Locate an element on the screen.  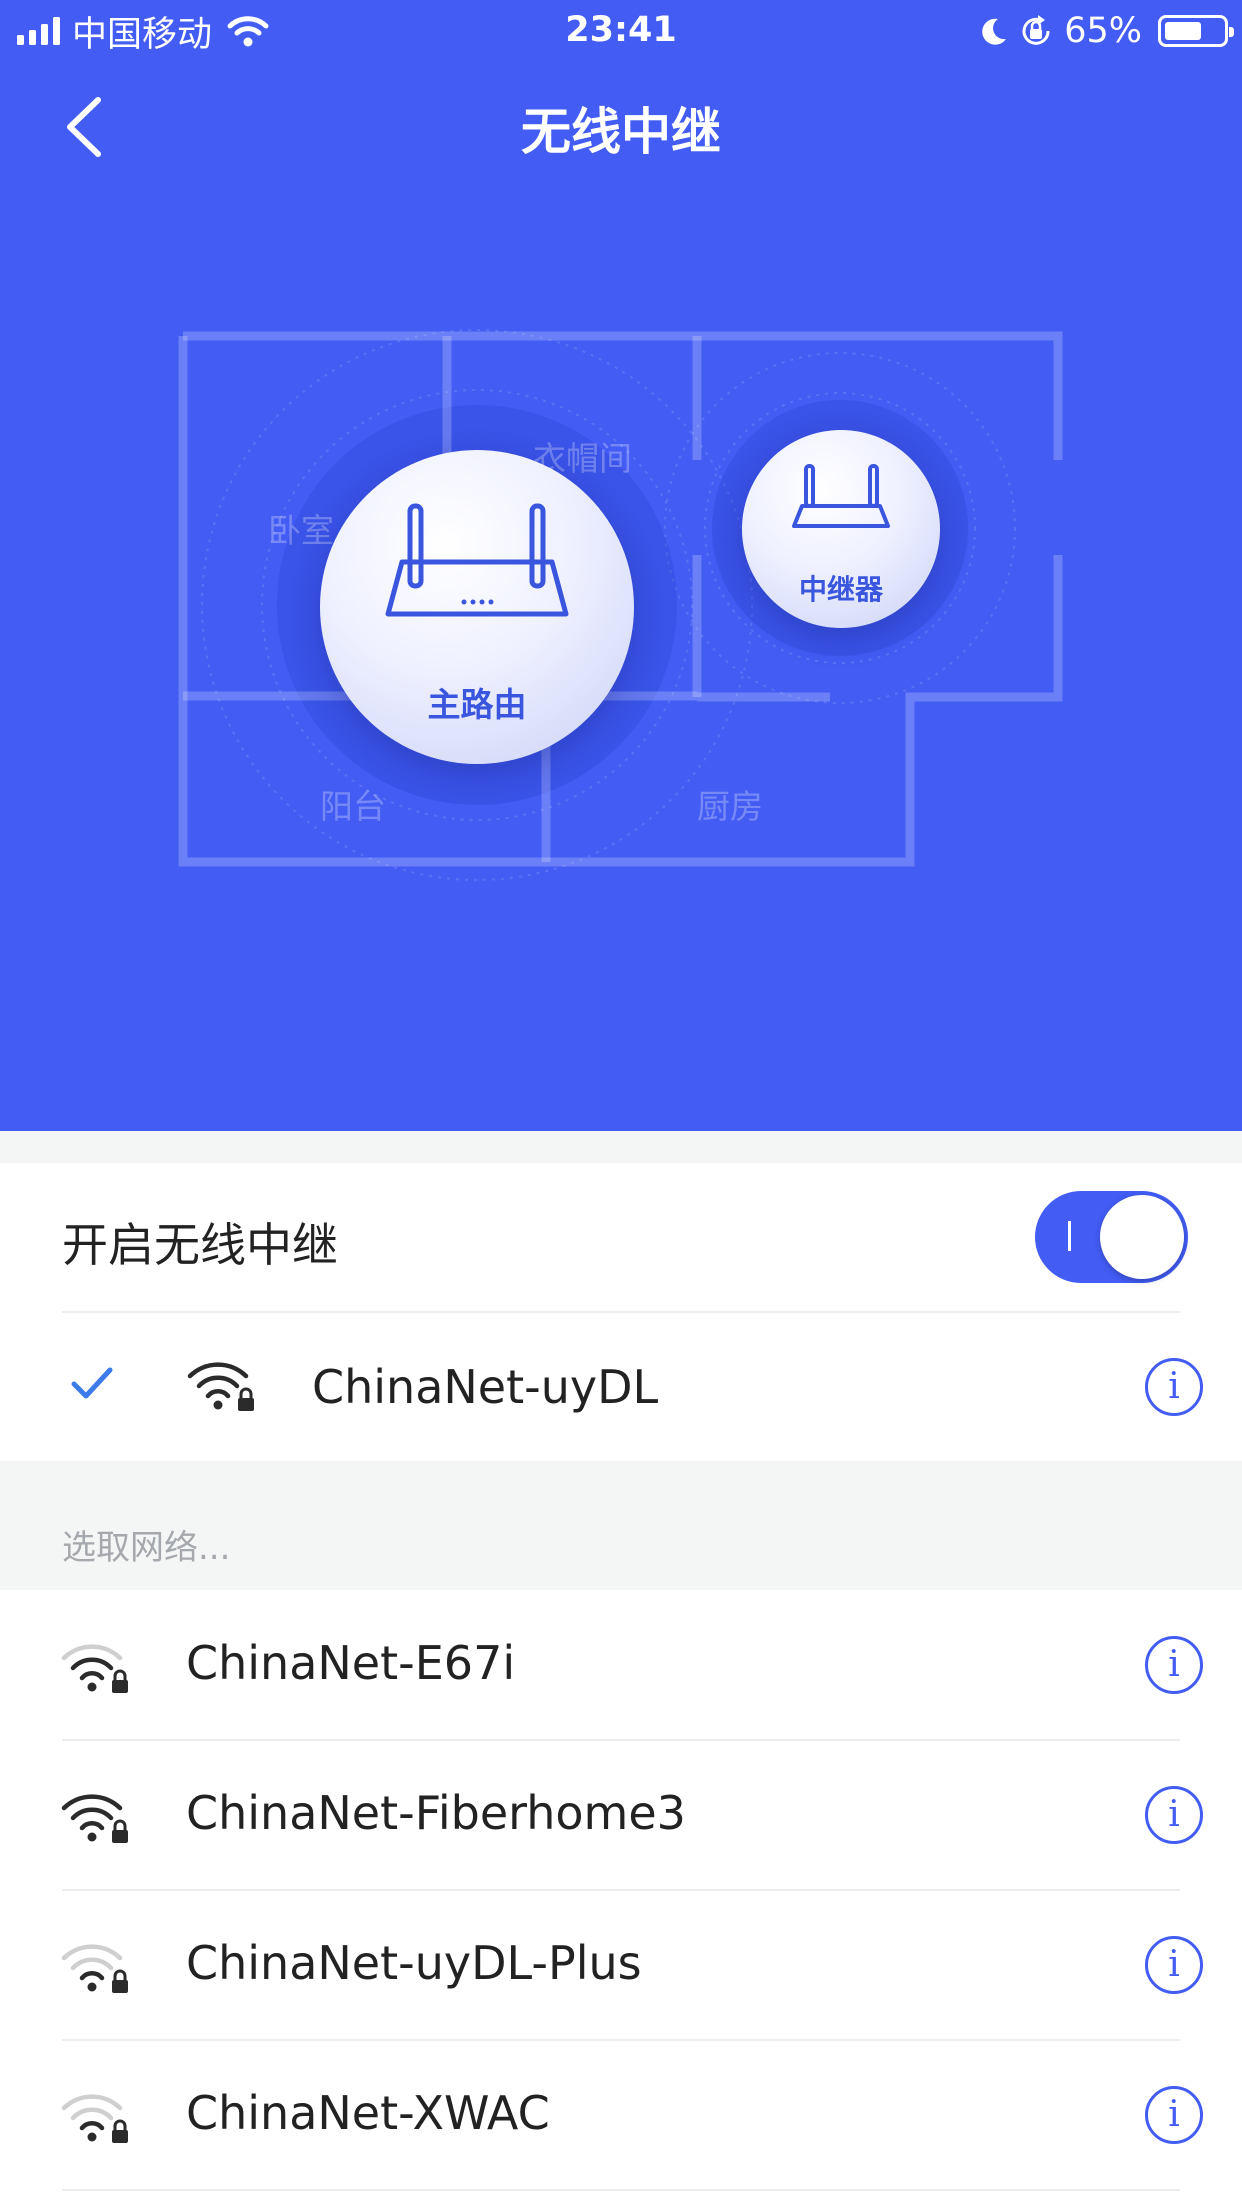
relay-toggle-row: 开启无线中继 is located at coordinates (621, 1237).